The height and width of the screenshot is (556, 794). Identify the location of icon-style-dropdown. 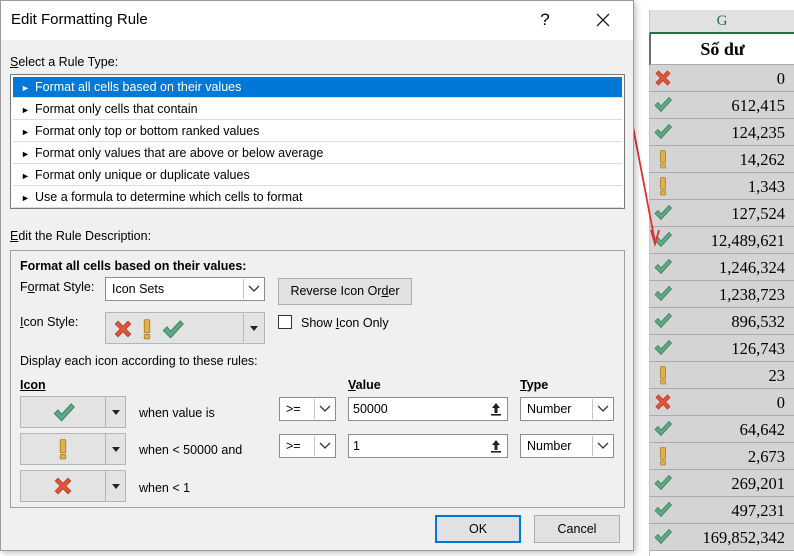
(253, 328).